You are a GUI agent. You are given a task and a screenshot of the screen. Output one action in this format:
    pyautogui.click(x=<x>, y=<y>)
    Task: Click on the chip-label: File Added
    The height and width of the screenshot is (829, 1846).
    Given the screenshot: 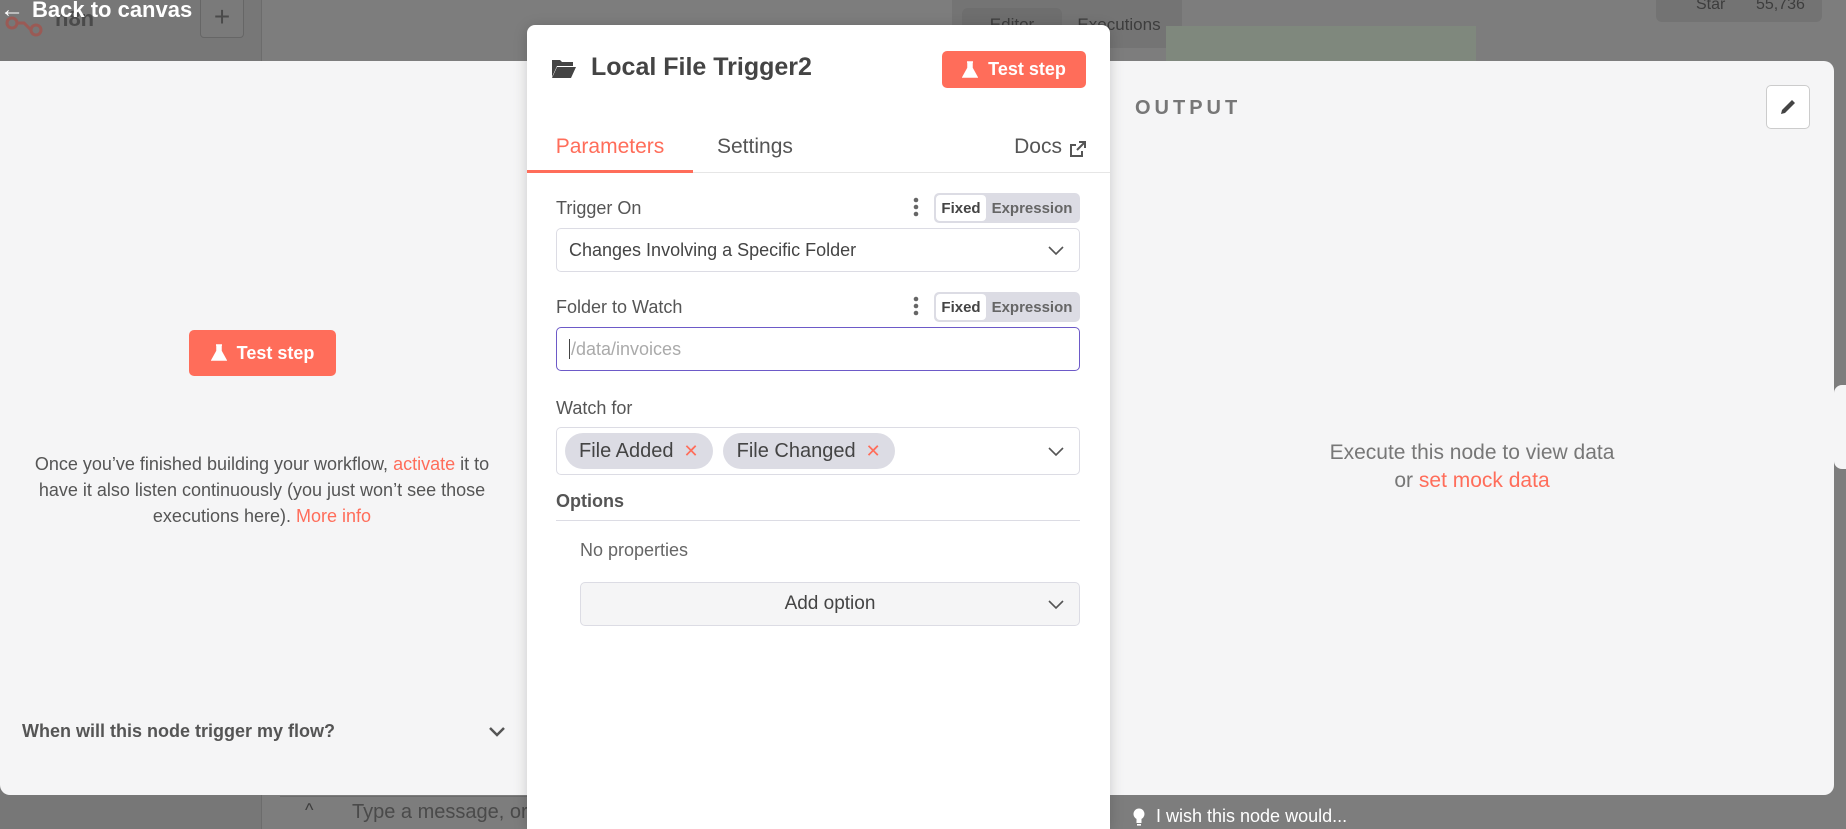 What is the action you would take?
    pyautogui.click(x=626, y=450)
    